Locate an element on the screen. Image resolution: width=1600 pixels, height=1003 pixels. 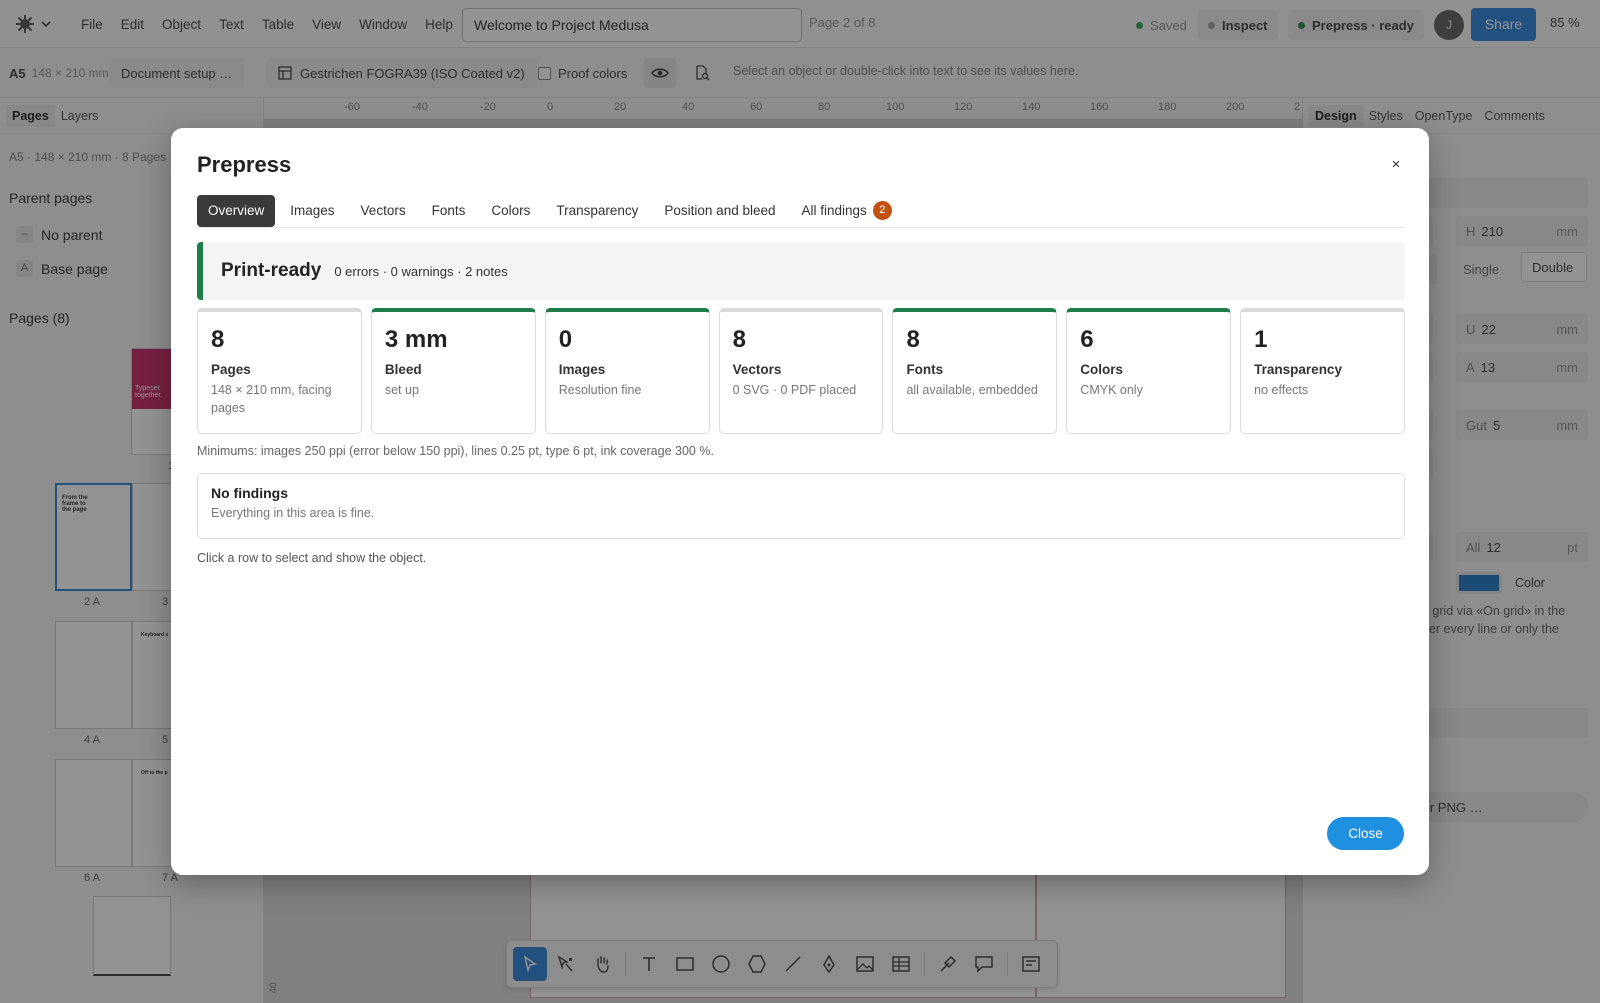
dialog-title: Prepress is located at coordinates (244, 164).